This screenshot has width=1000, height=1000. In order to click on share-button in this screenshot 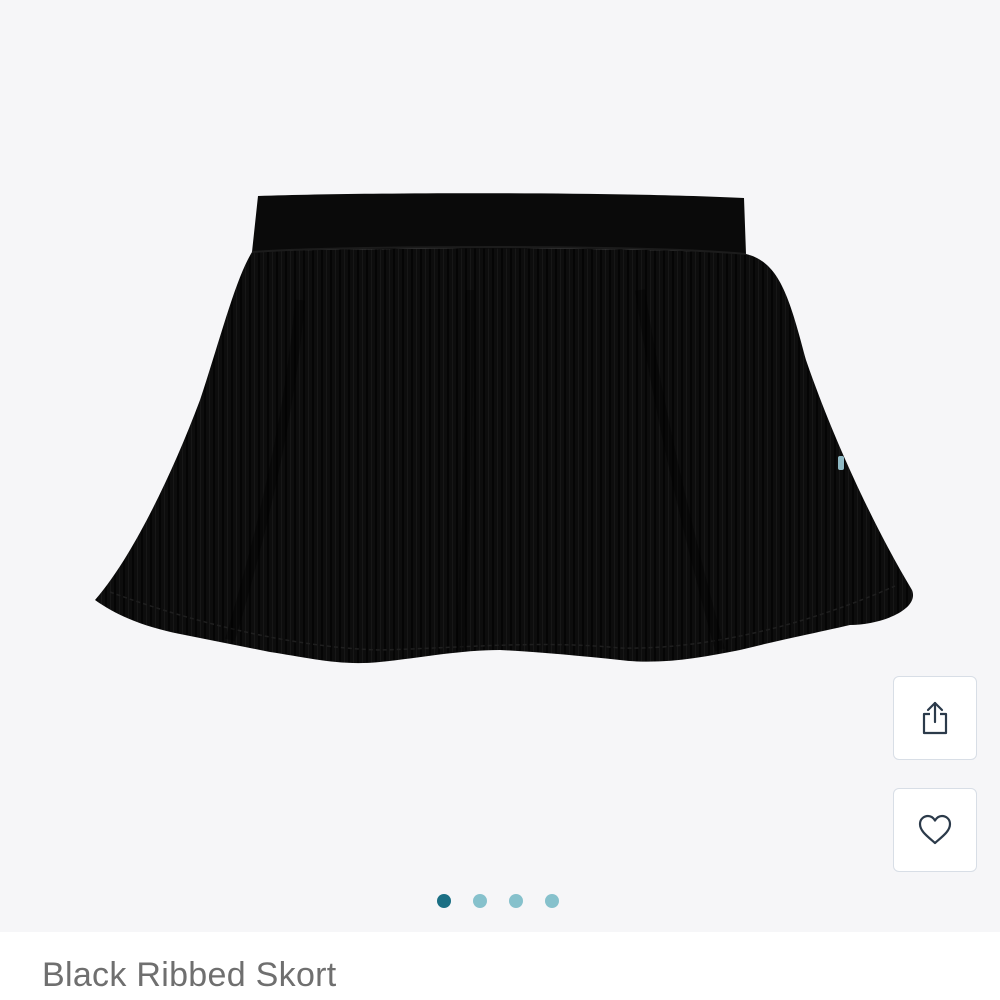, I will do `click(935, 718)`.